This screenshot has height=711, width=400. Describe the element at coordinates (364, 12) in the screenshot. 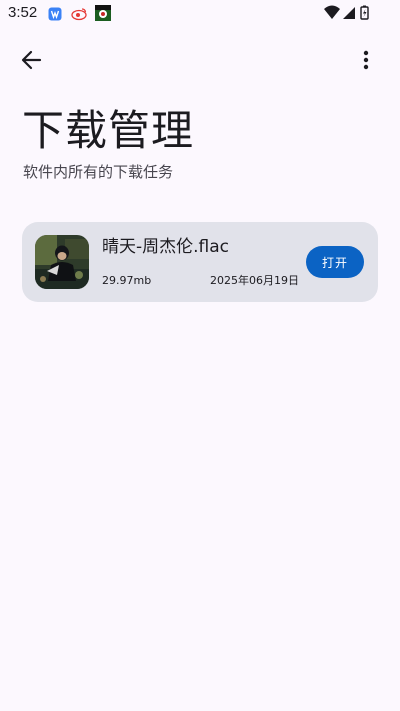

I see `battery-icon` at that location.